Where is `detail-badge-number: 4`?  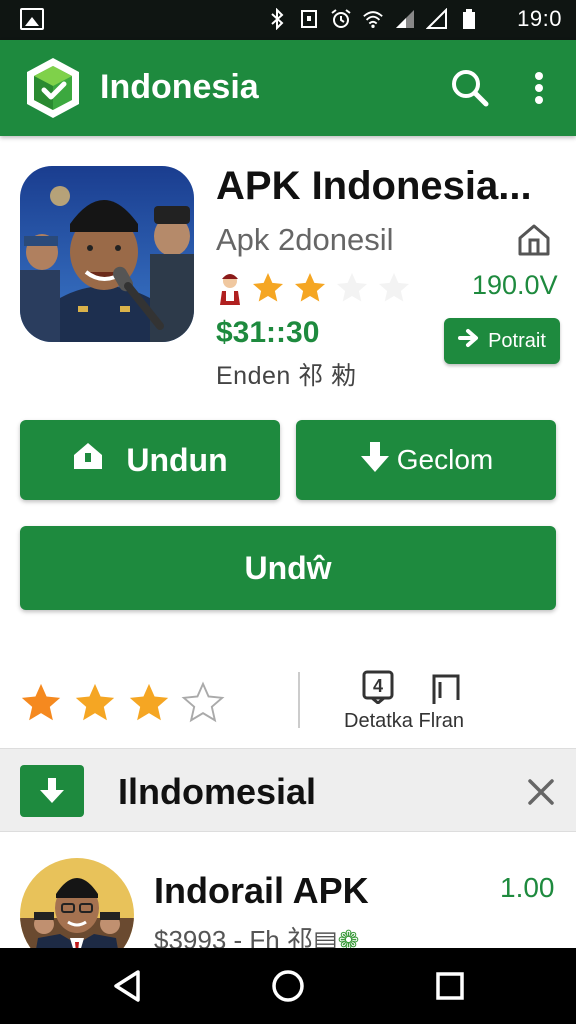
detail-badge-number: 4 is located at coordinates (378, 686).